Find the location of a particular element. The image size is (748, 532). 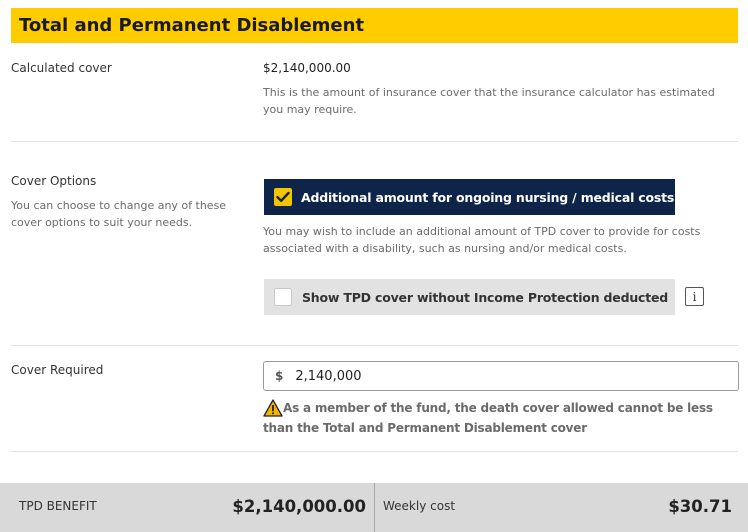

weekly-cost-amount: $30.71 is located at coordinates (700, 506).